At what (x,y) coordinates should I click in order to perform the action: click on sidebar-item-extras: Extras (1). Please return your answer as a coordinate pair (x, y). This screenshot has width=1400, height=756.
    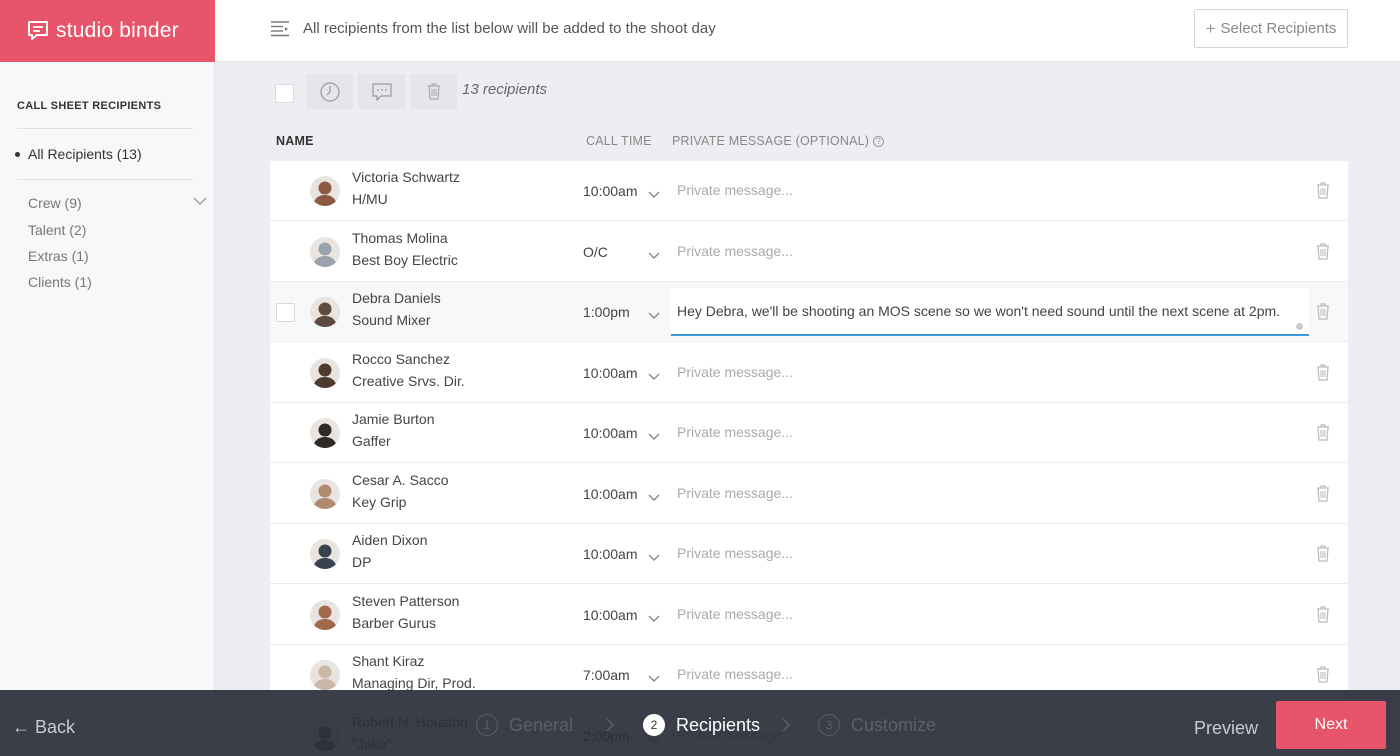
    Looking at the image, I should click on (58, 256).